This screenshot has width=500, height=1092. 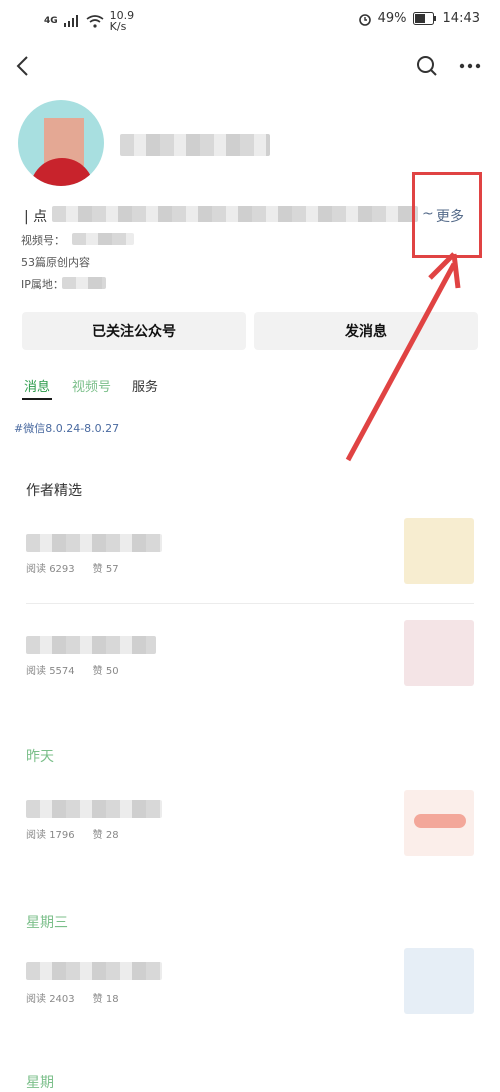 I want to click on tab-video-channel: 视频号, so click(x=91, y=385).